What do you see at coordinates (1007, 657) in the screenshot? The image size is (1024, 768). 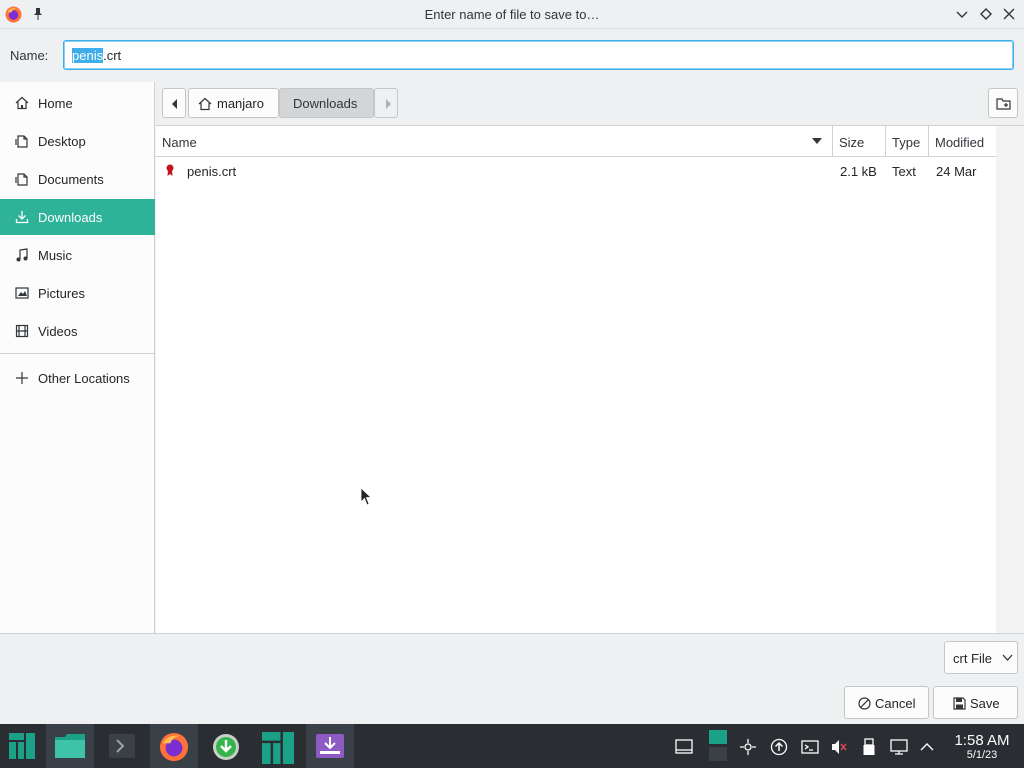 I see `chevron-down-icon` at bounding box center [1007, 657].